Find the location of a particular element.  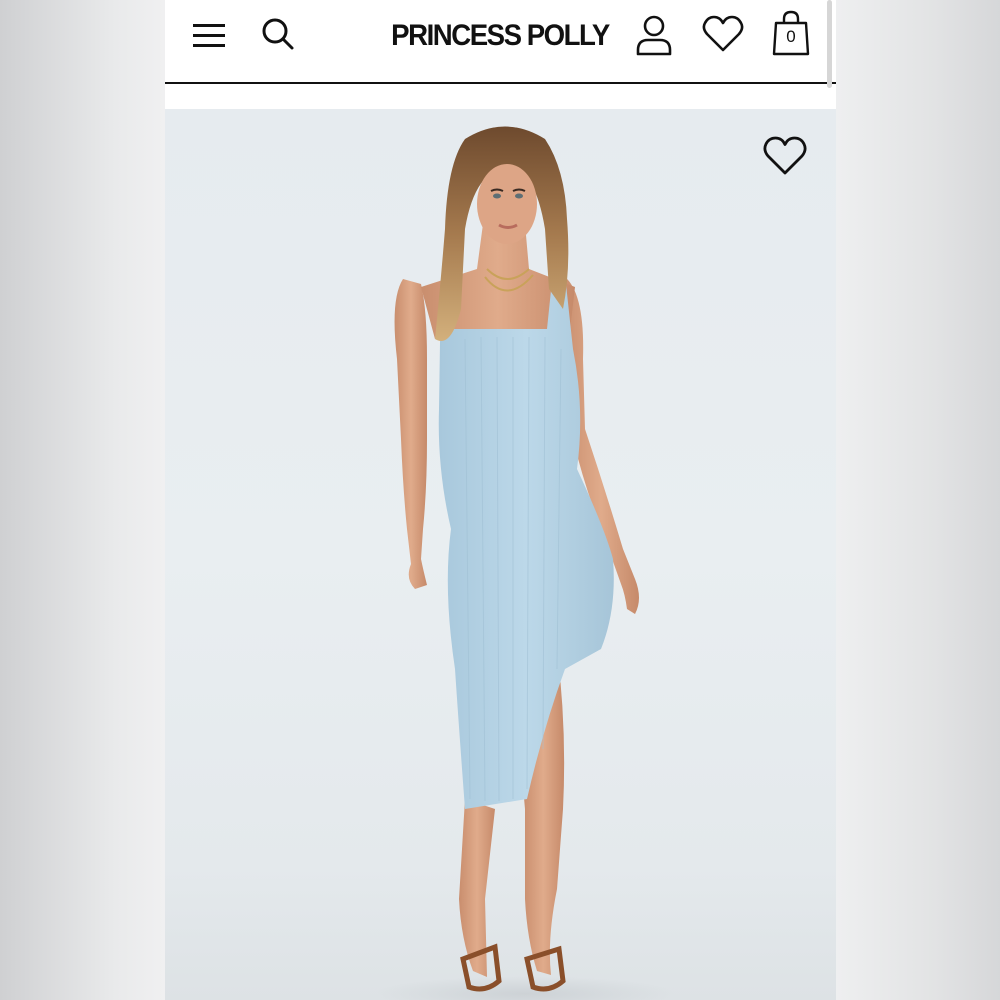

bag-count-badge: 0 is located at coordinates (791, 36).